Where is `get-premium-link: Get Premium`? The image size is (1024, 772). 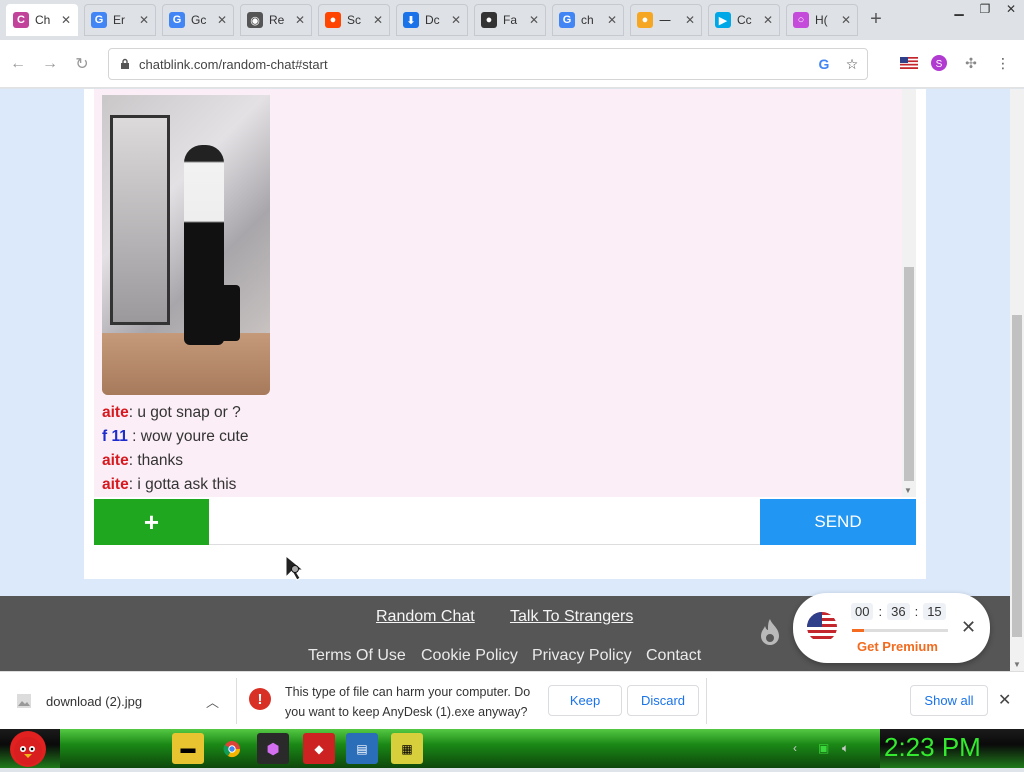
get-premium-link: Get Premium is located at coordinates (897, 646).